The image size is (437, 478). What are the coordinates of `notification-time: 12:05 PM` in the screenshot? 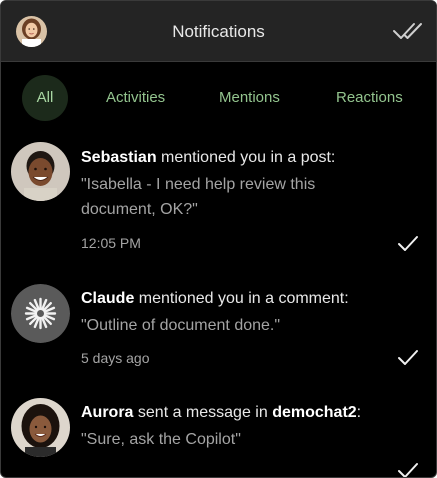 It's located at (111, 243).